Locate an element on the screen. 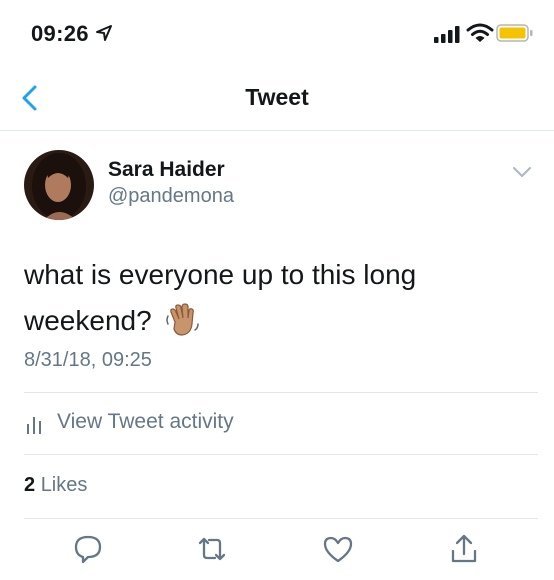 Image resolution: width=554 pixels, height=580 pixels. retweet-icon is located at coordinates (212, 549).